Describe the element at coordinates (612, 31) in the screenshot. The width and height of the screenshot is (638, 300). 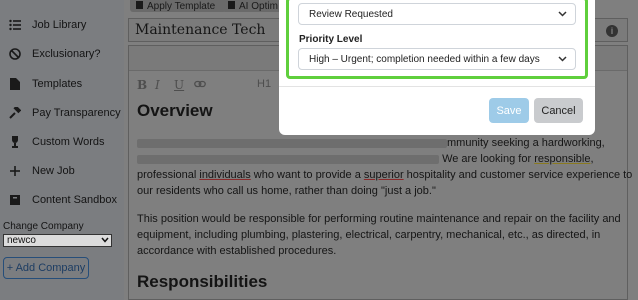
I see `info-icon: i` at that location.